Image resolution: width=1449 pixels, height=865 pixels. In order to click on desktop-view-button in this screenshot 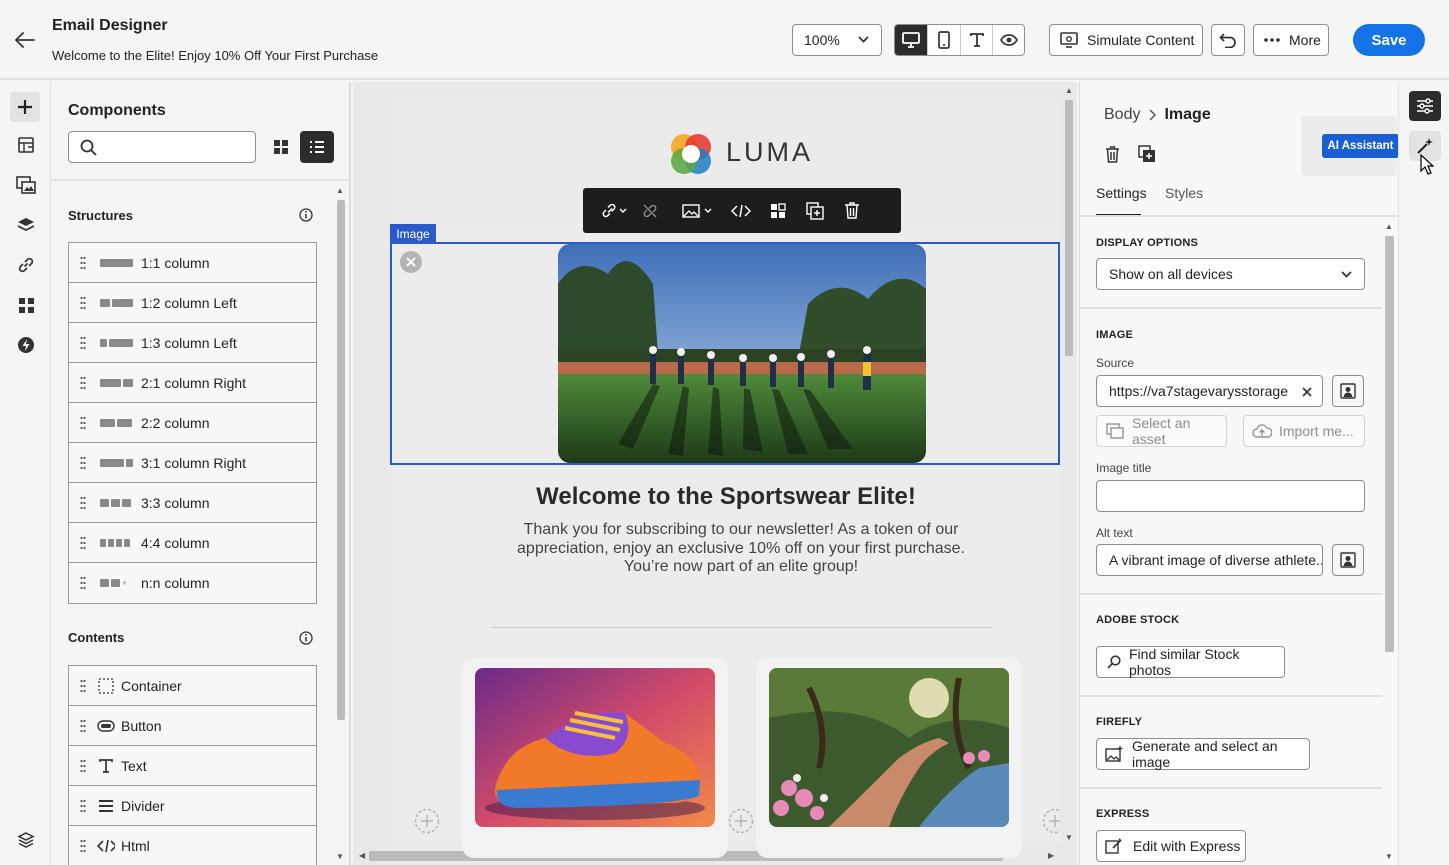, I will do `click(911, 40)`.